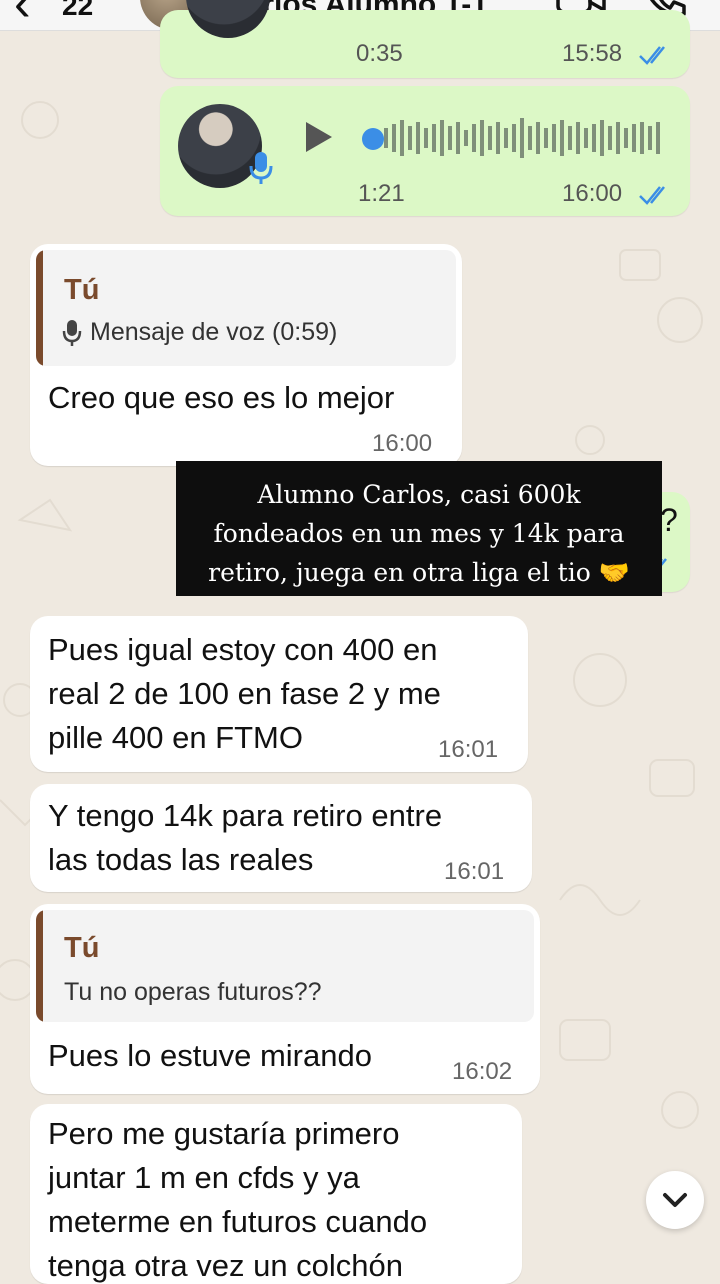 This screenshot has width=720, height=1284. I want to click on scroll-to-bottom-button, so click(675, 1200).